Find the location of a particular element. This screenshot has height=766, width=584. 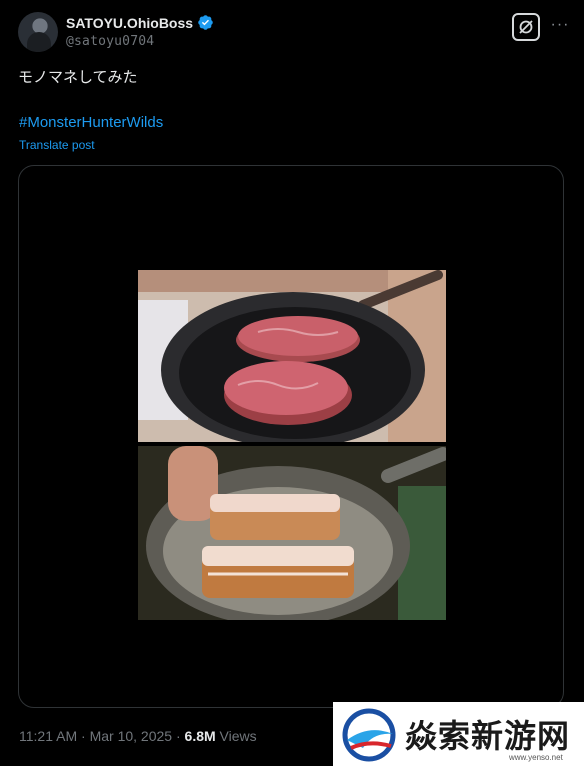

hashtag-link: #MonsterHunterWilds is located at coordinates (91, 122).